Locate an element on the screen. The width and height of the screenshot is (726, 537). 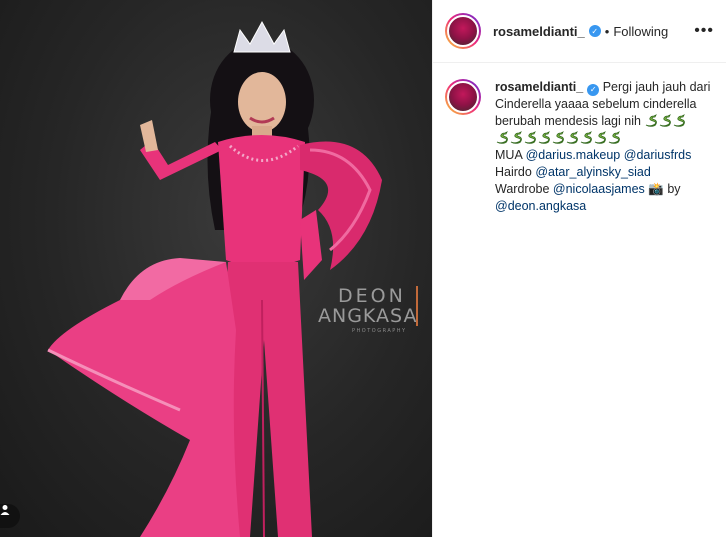
post-header: rosameldianti_ ✓ • Following ••• is located at coordinates (579, 31).